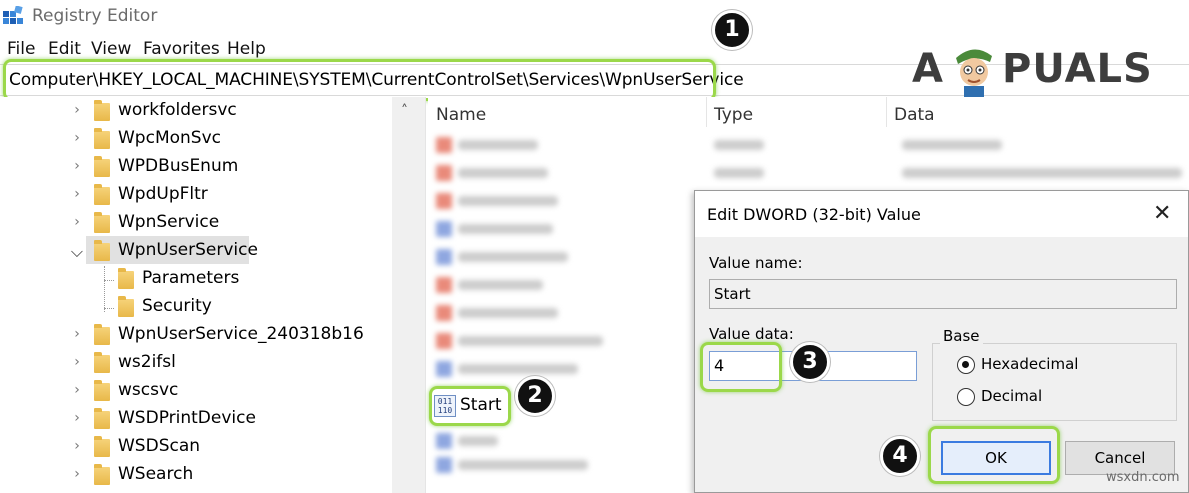  I want to click on tree-item-label: wscsvc, so click(148, 390).